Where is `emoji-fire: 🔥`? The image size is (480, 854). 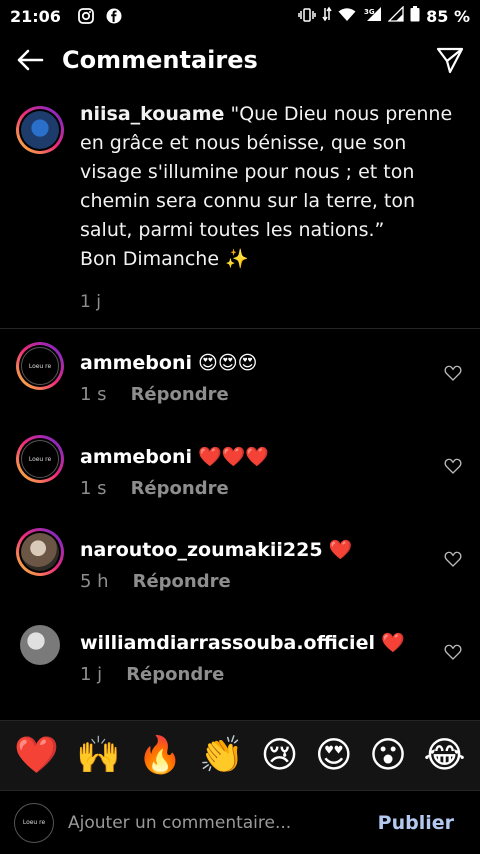 emoji-fire: 🔥 is located at coordinates (160, 755).